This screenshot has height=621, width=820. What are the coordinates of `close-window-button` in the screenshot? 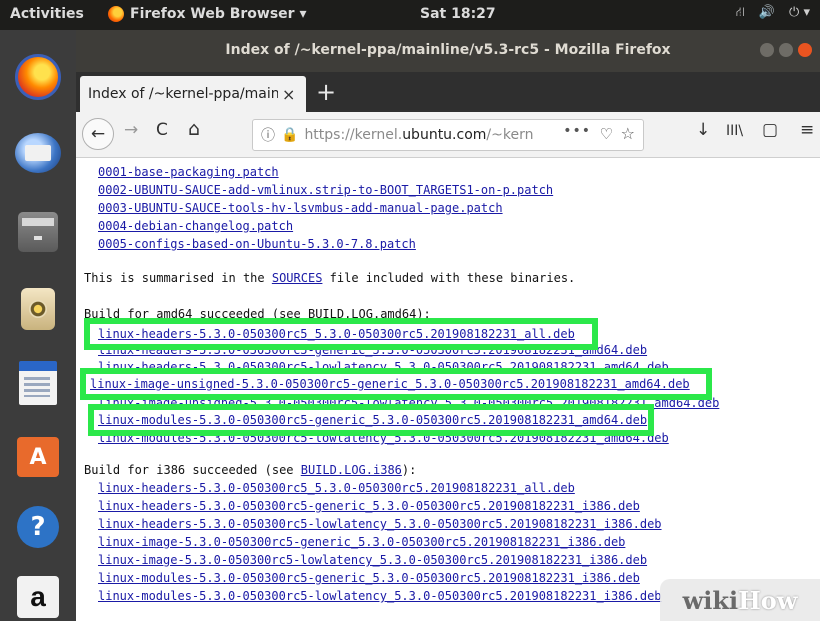 It's located at (805, 50).